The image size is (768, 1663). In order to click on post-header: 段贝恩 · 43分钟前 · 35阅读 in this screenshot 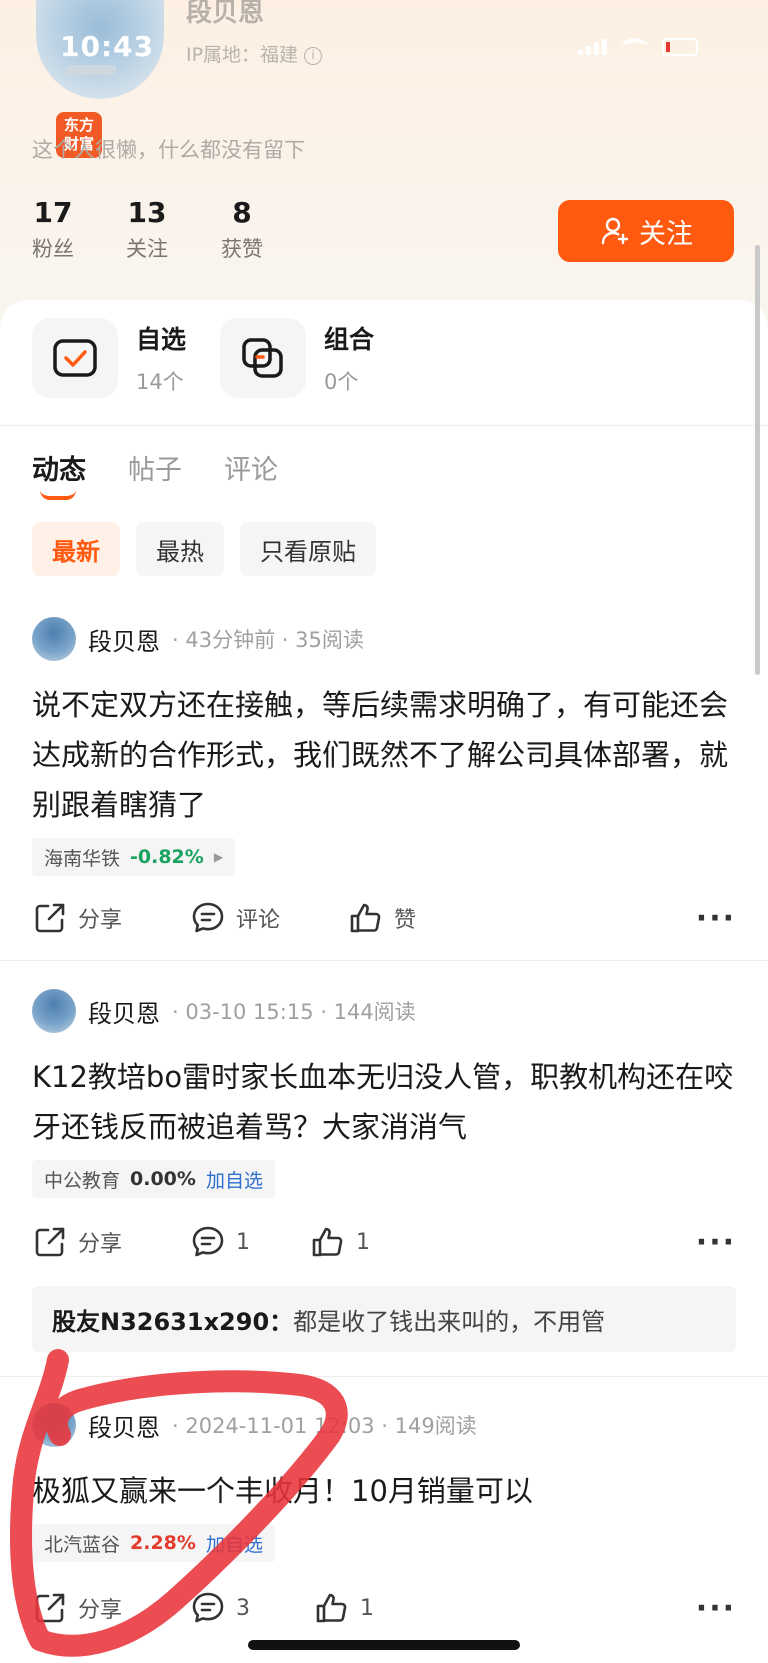, I will do `click(384, 639)`.